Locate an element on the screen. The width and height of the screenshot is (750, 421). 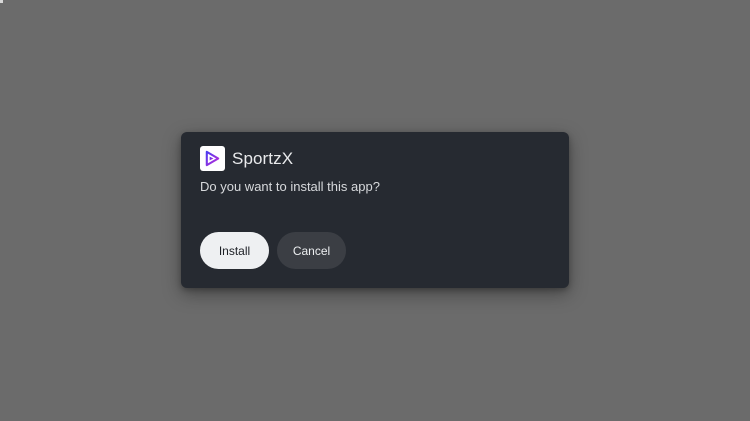
app-name: SportzX is located at coordinates (263, 158).